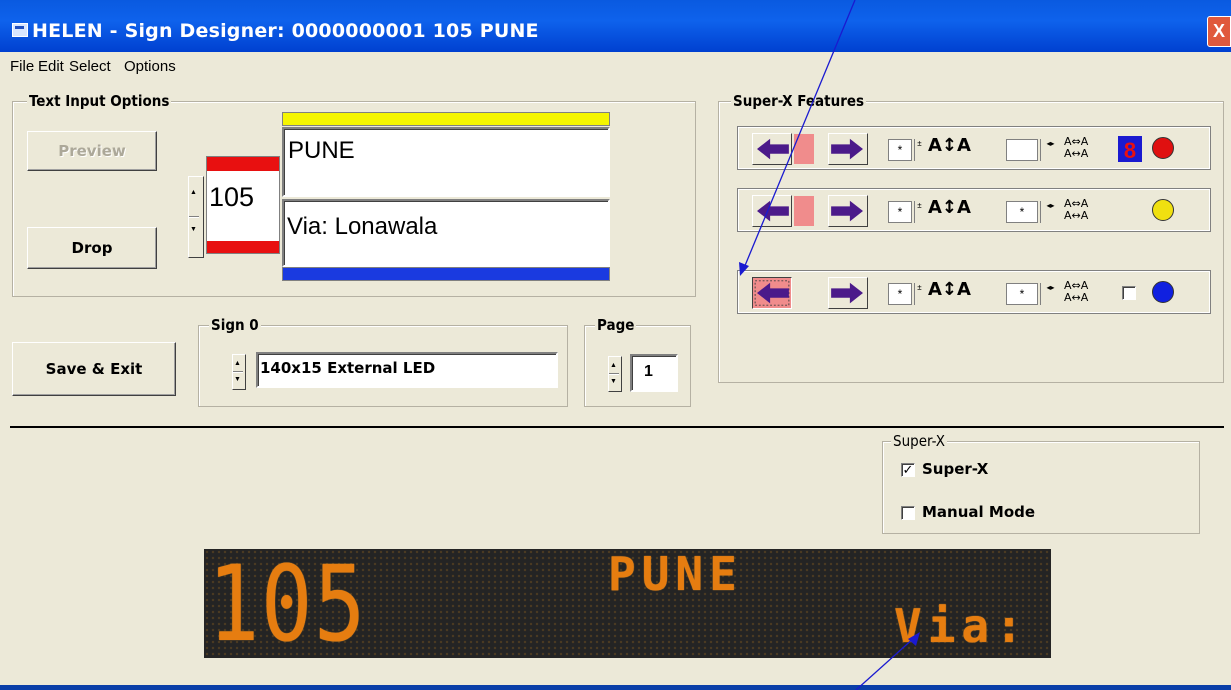 The image size is (1231, 690). What do you see at coordinates (900, 150) in the screenshot?
I see `row1-size-input: *` at bounding box center [900, 150].